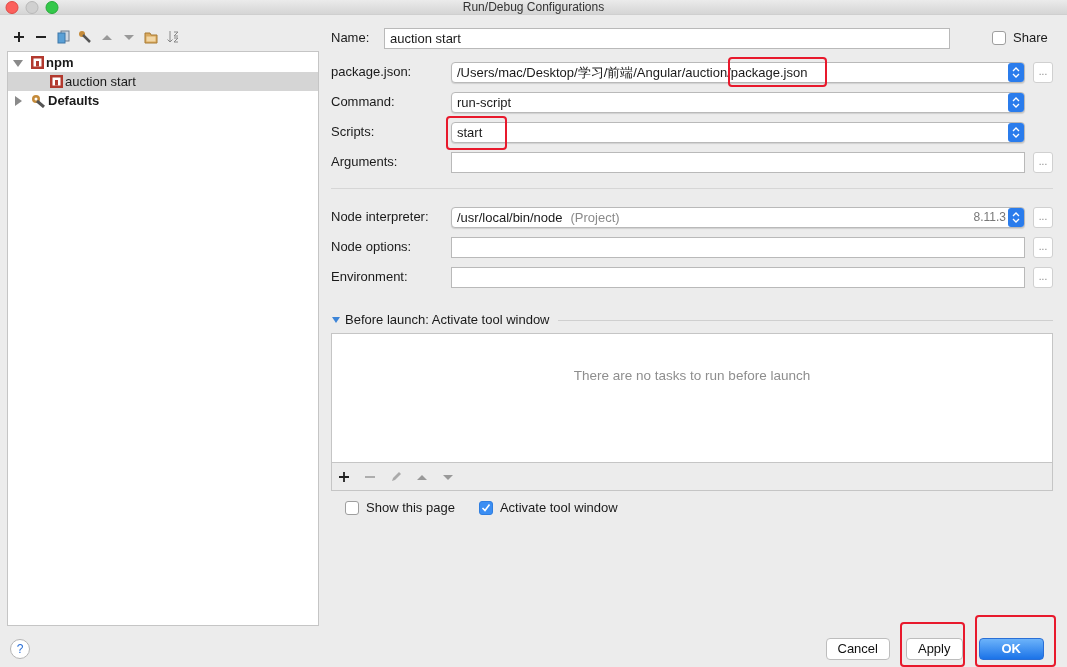  Describe the element at coordinates (410, 508) in the screenshot. I see `checkbox-label: Show this page` at that location.